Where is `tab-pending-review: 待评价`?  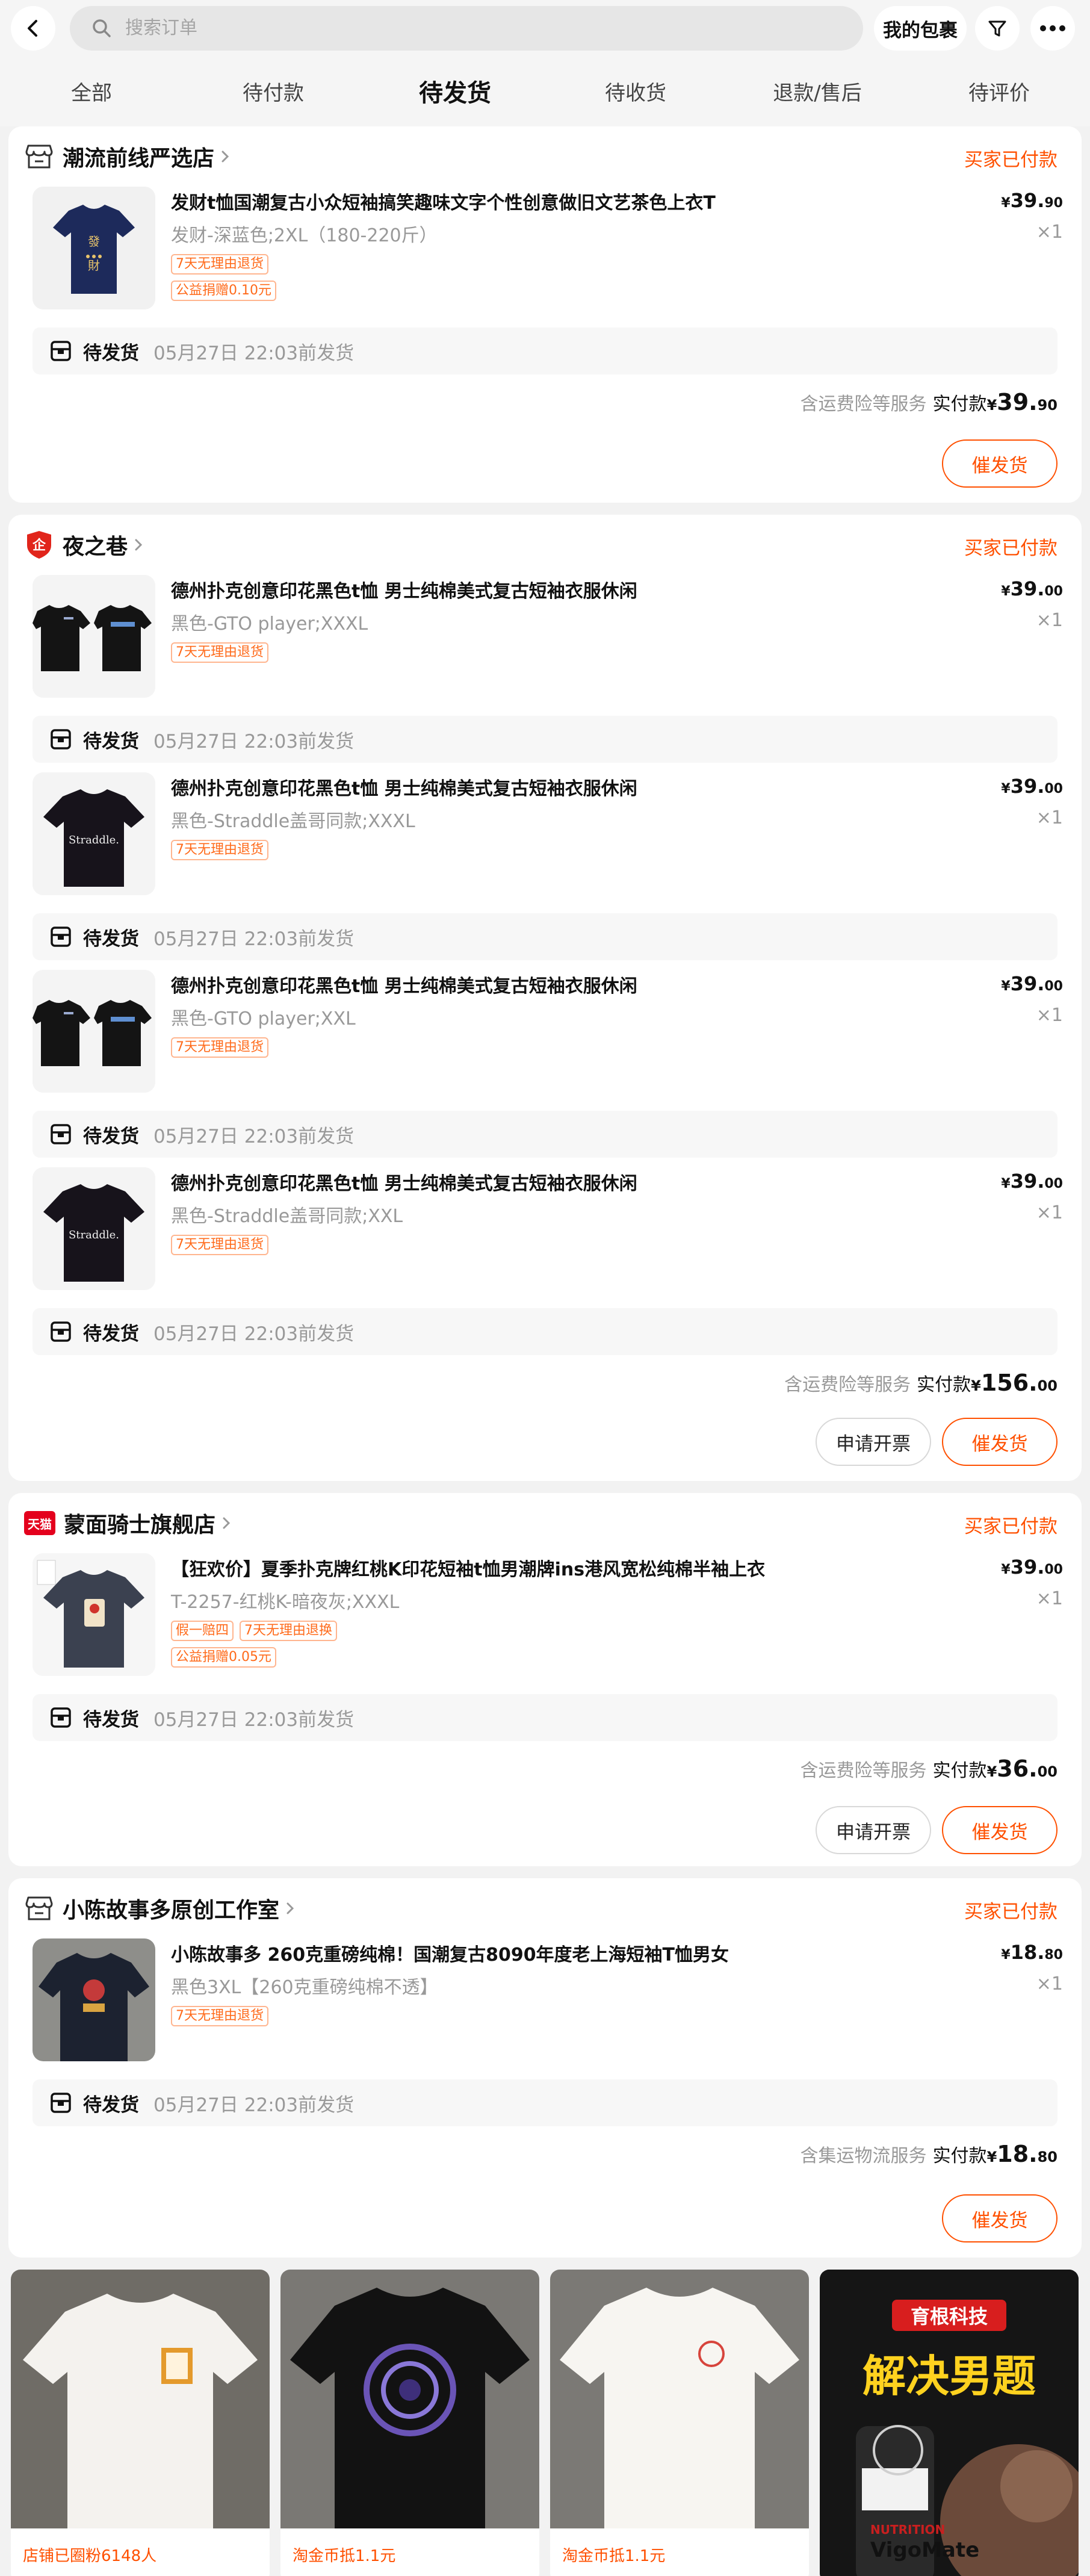 tab-pending-review: 待评价 is located at coordinates (999, 96).